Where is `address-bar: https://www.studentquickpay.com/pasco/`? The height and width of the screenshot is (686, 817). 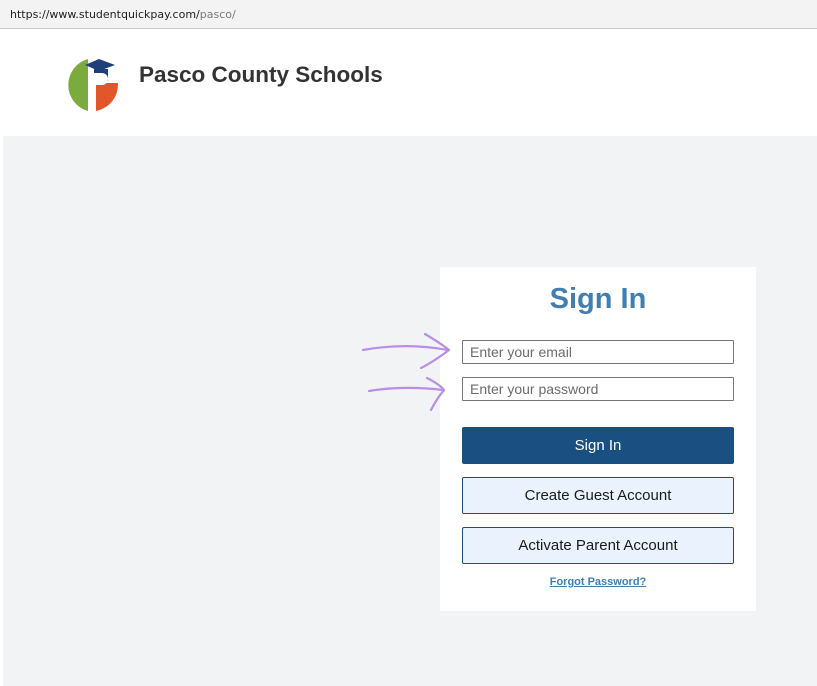
address-bar: https://www.studentquickpay.com/pasco/ is located at coordinates (408, 14).